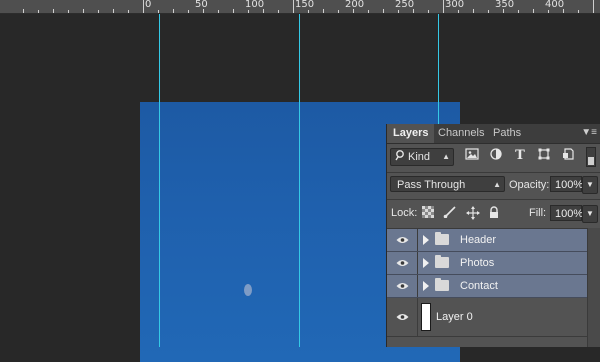  I want to click on tab-layers: Layers, so click(411, 133).